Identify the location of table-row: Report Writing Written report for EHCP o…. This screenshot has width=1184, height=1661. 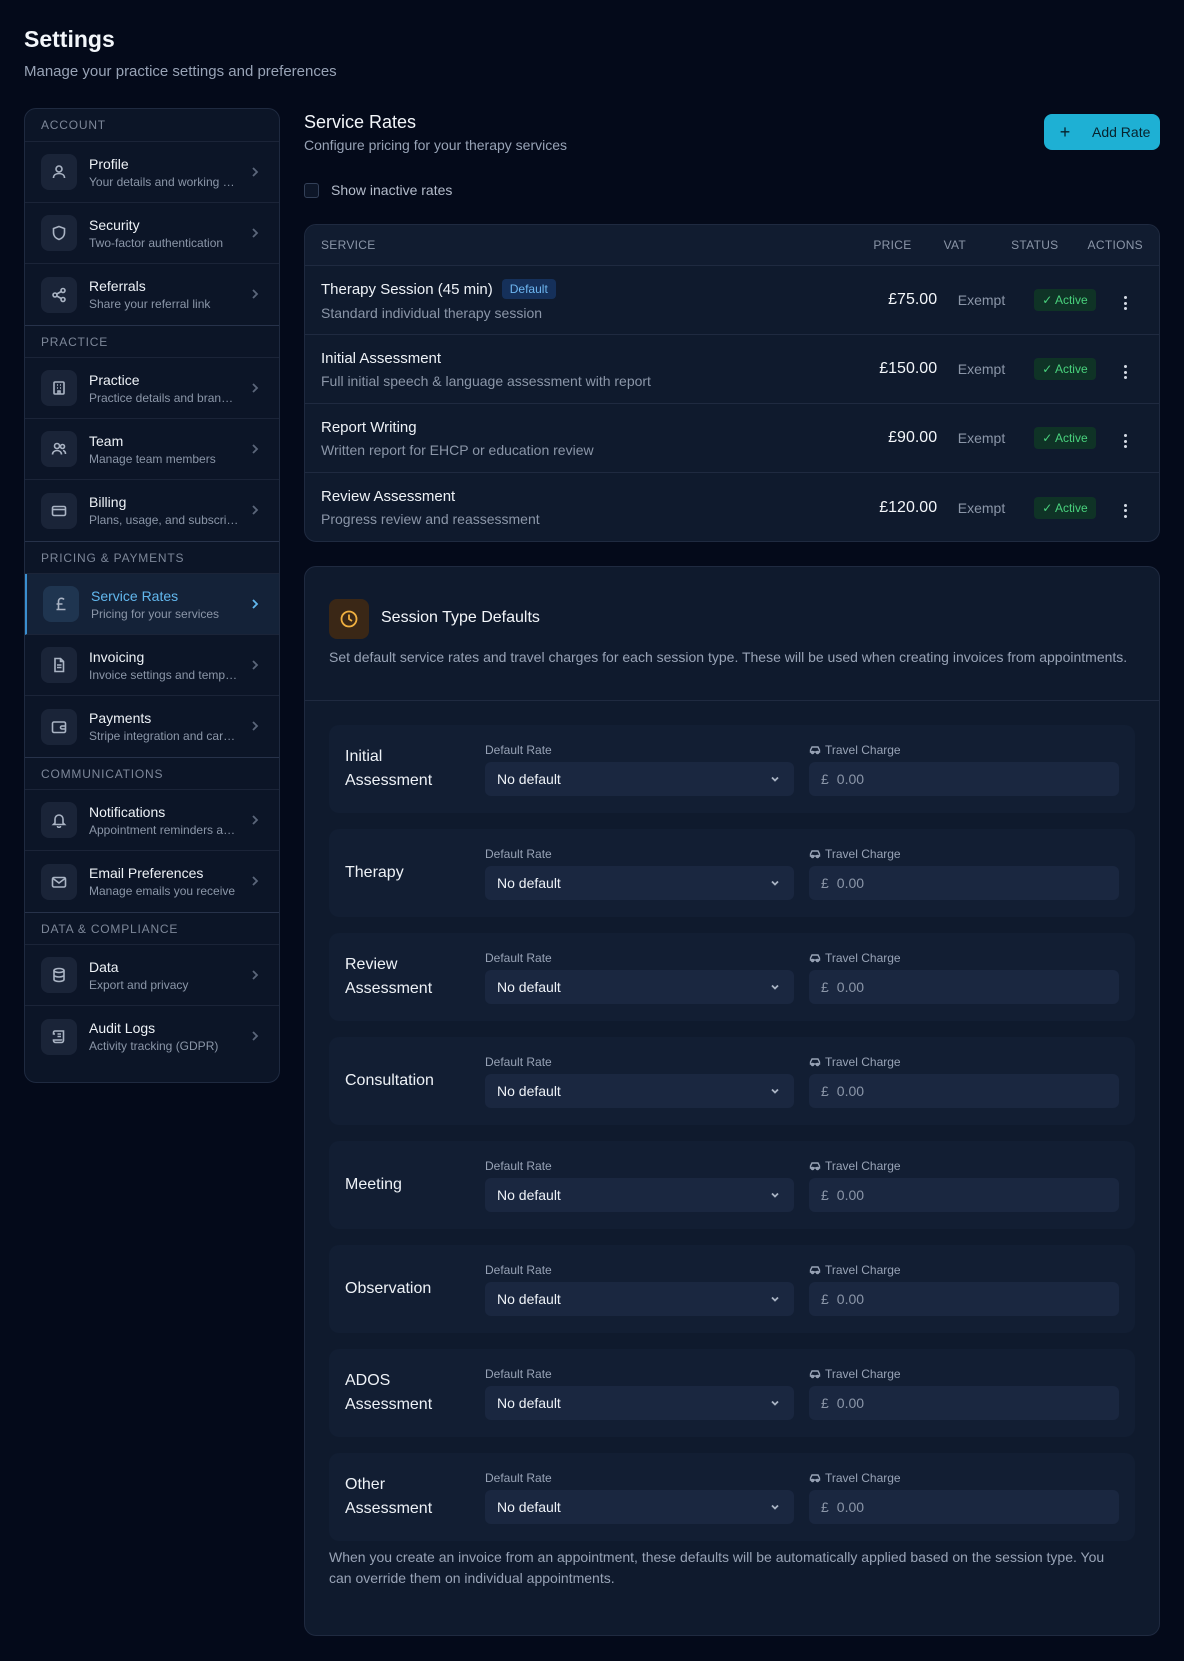
(732, 438).